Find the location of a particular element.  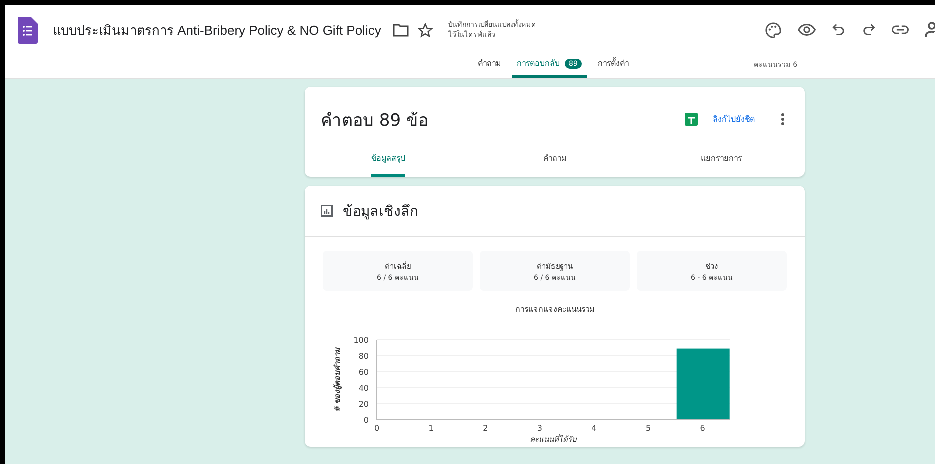

y-tick-label: 40 is located at coordinates (363, 388).